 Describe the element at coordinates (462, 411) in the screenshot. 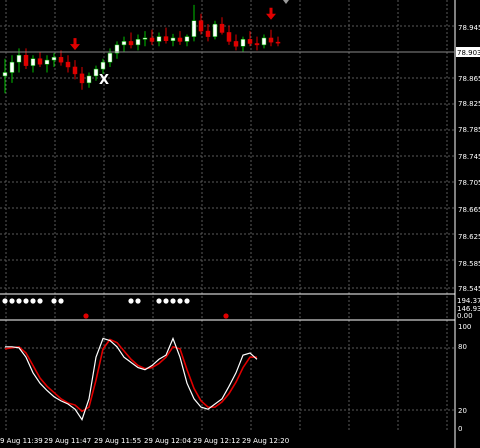

I see `stoch-scale-label: 20` at that location.